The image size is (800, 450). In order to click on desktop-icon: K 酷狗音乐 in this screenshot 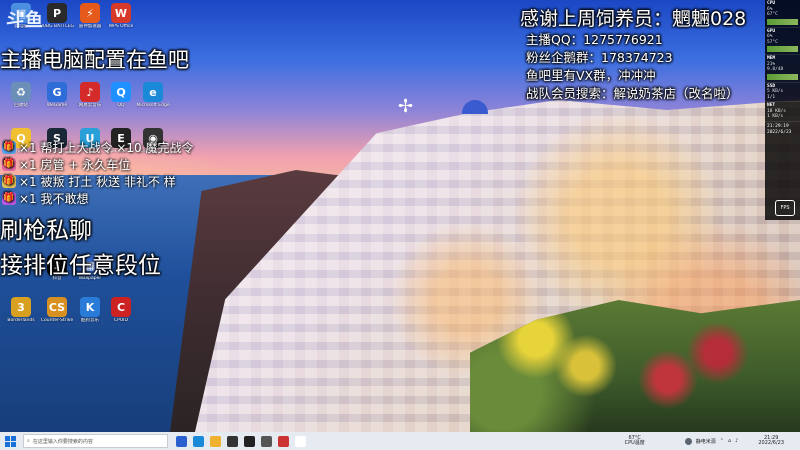, I will do `click(90, 310)`.